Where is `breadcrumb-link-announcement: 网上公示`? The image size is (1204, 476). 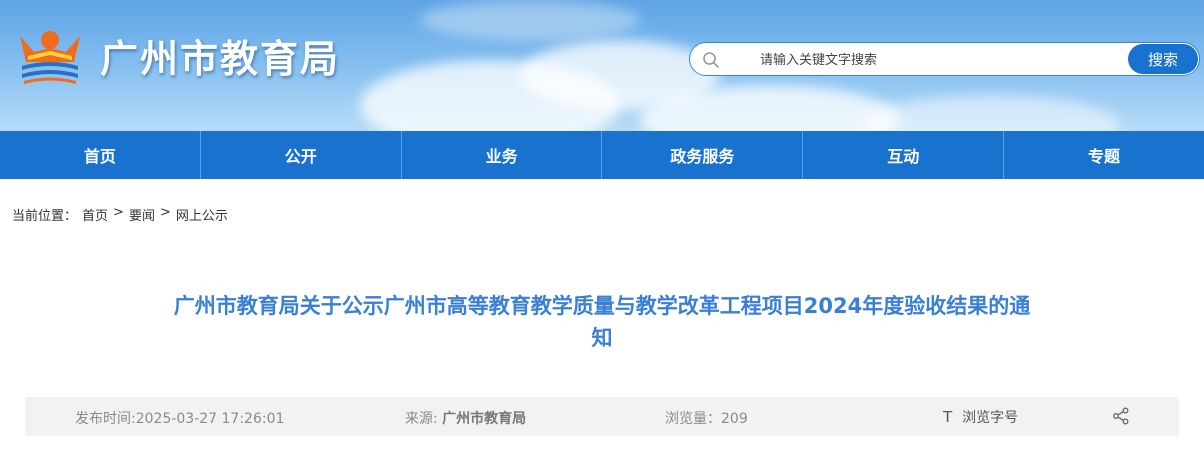 breadcrumb-link-announcement: 网上公示 is located at coordinates (202, 214).